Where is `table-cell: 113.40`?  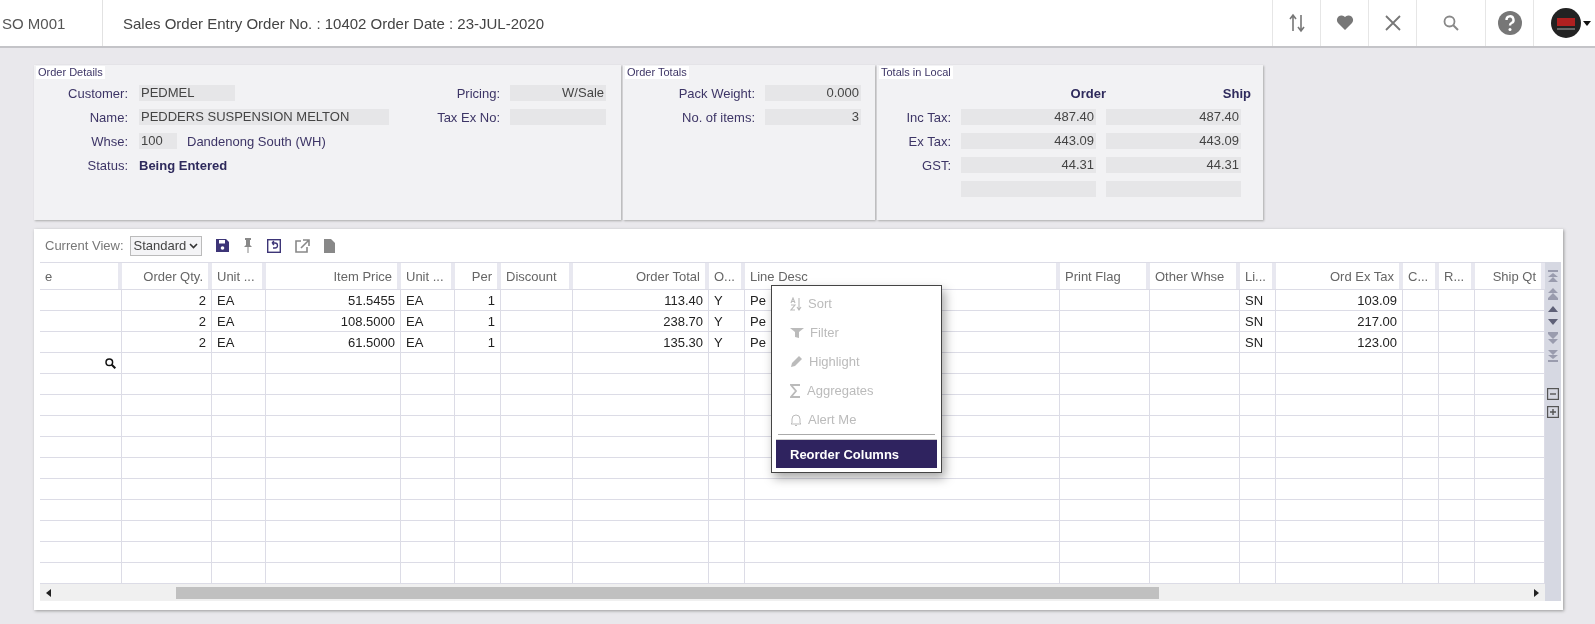 table-cell: 113.40 is located at coordinates (641, 300).